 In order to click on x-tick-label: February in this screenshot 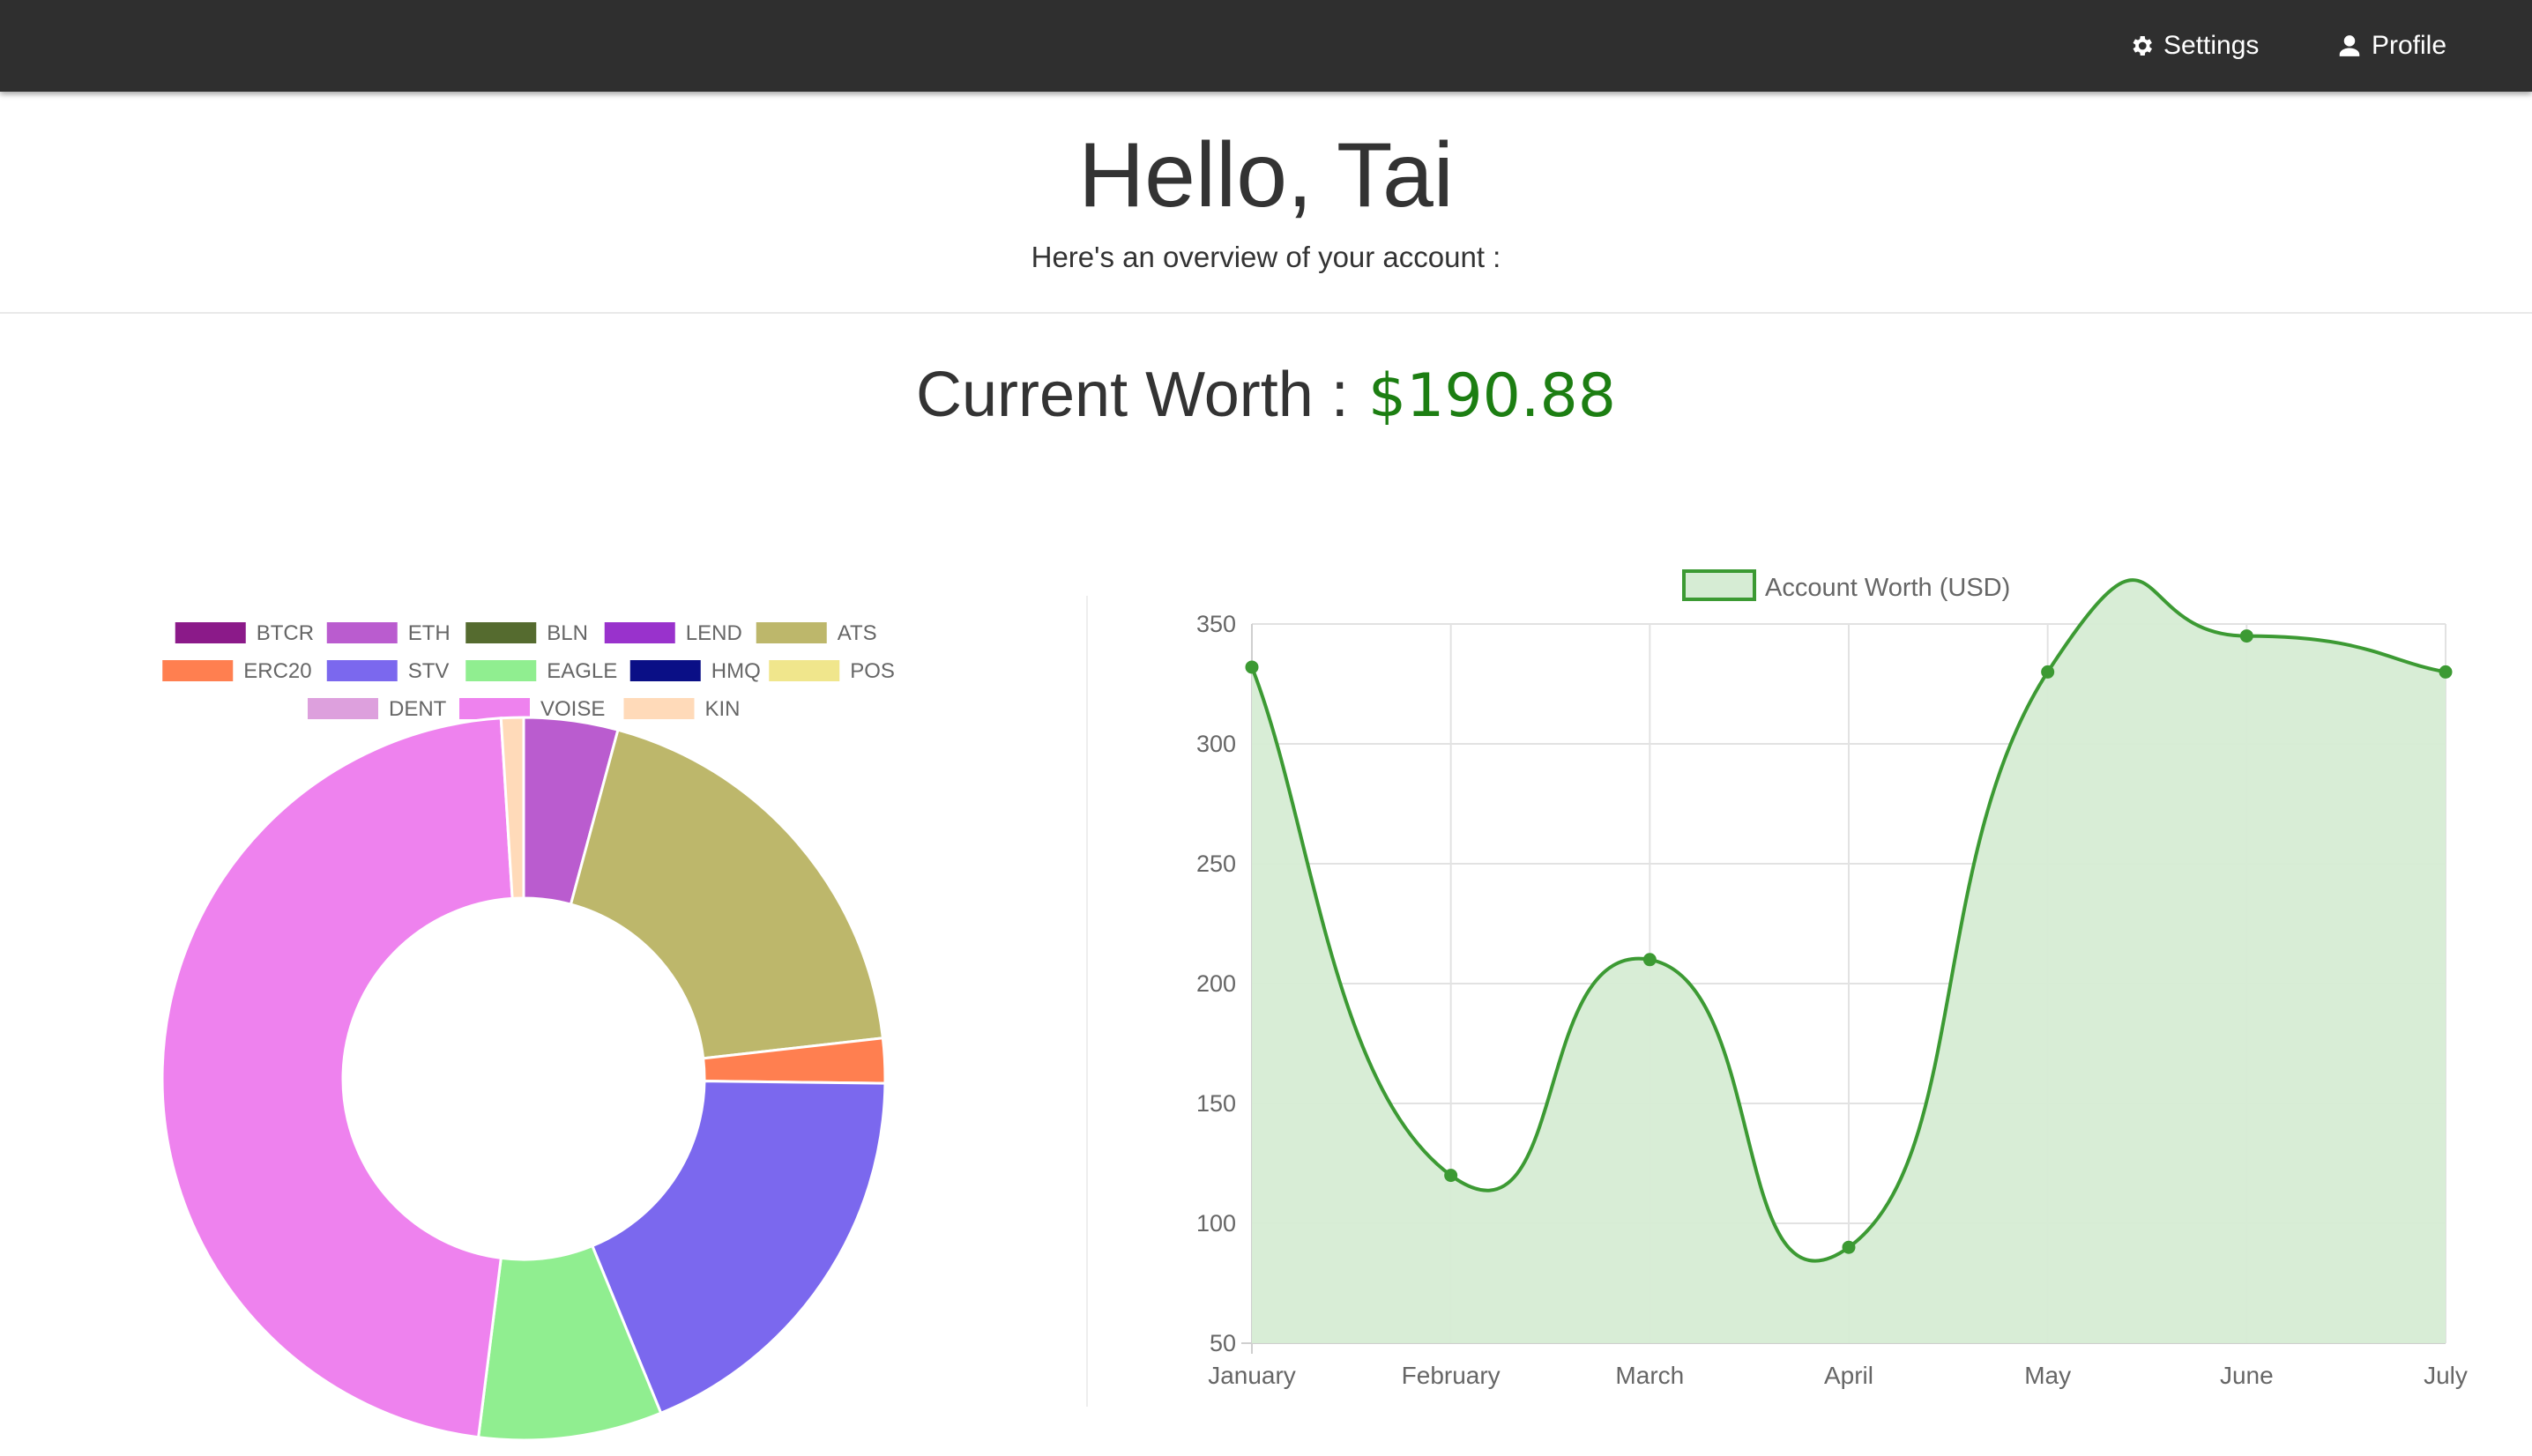, I will do `click(1452, 1375)`.